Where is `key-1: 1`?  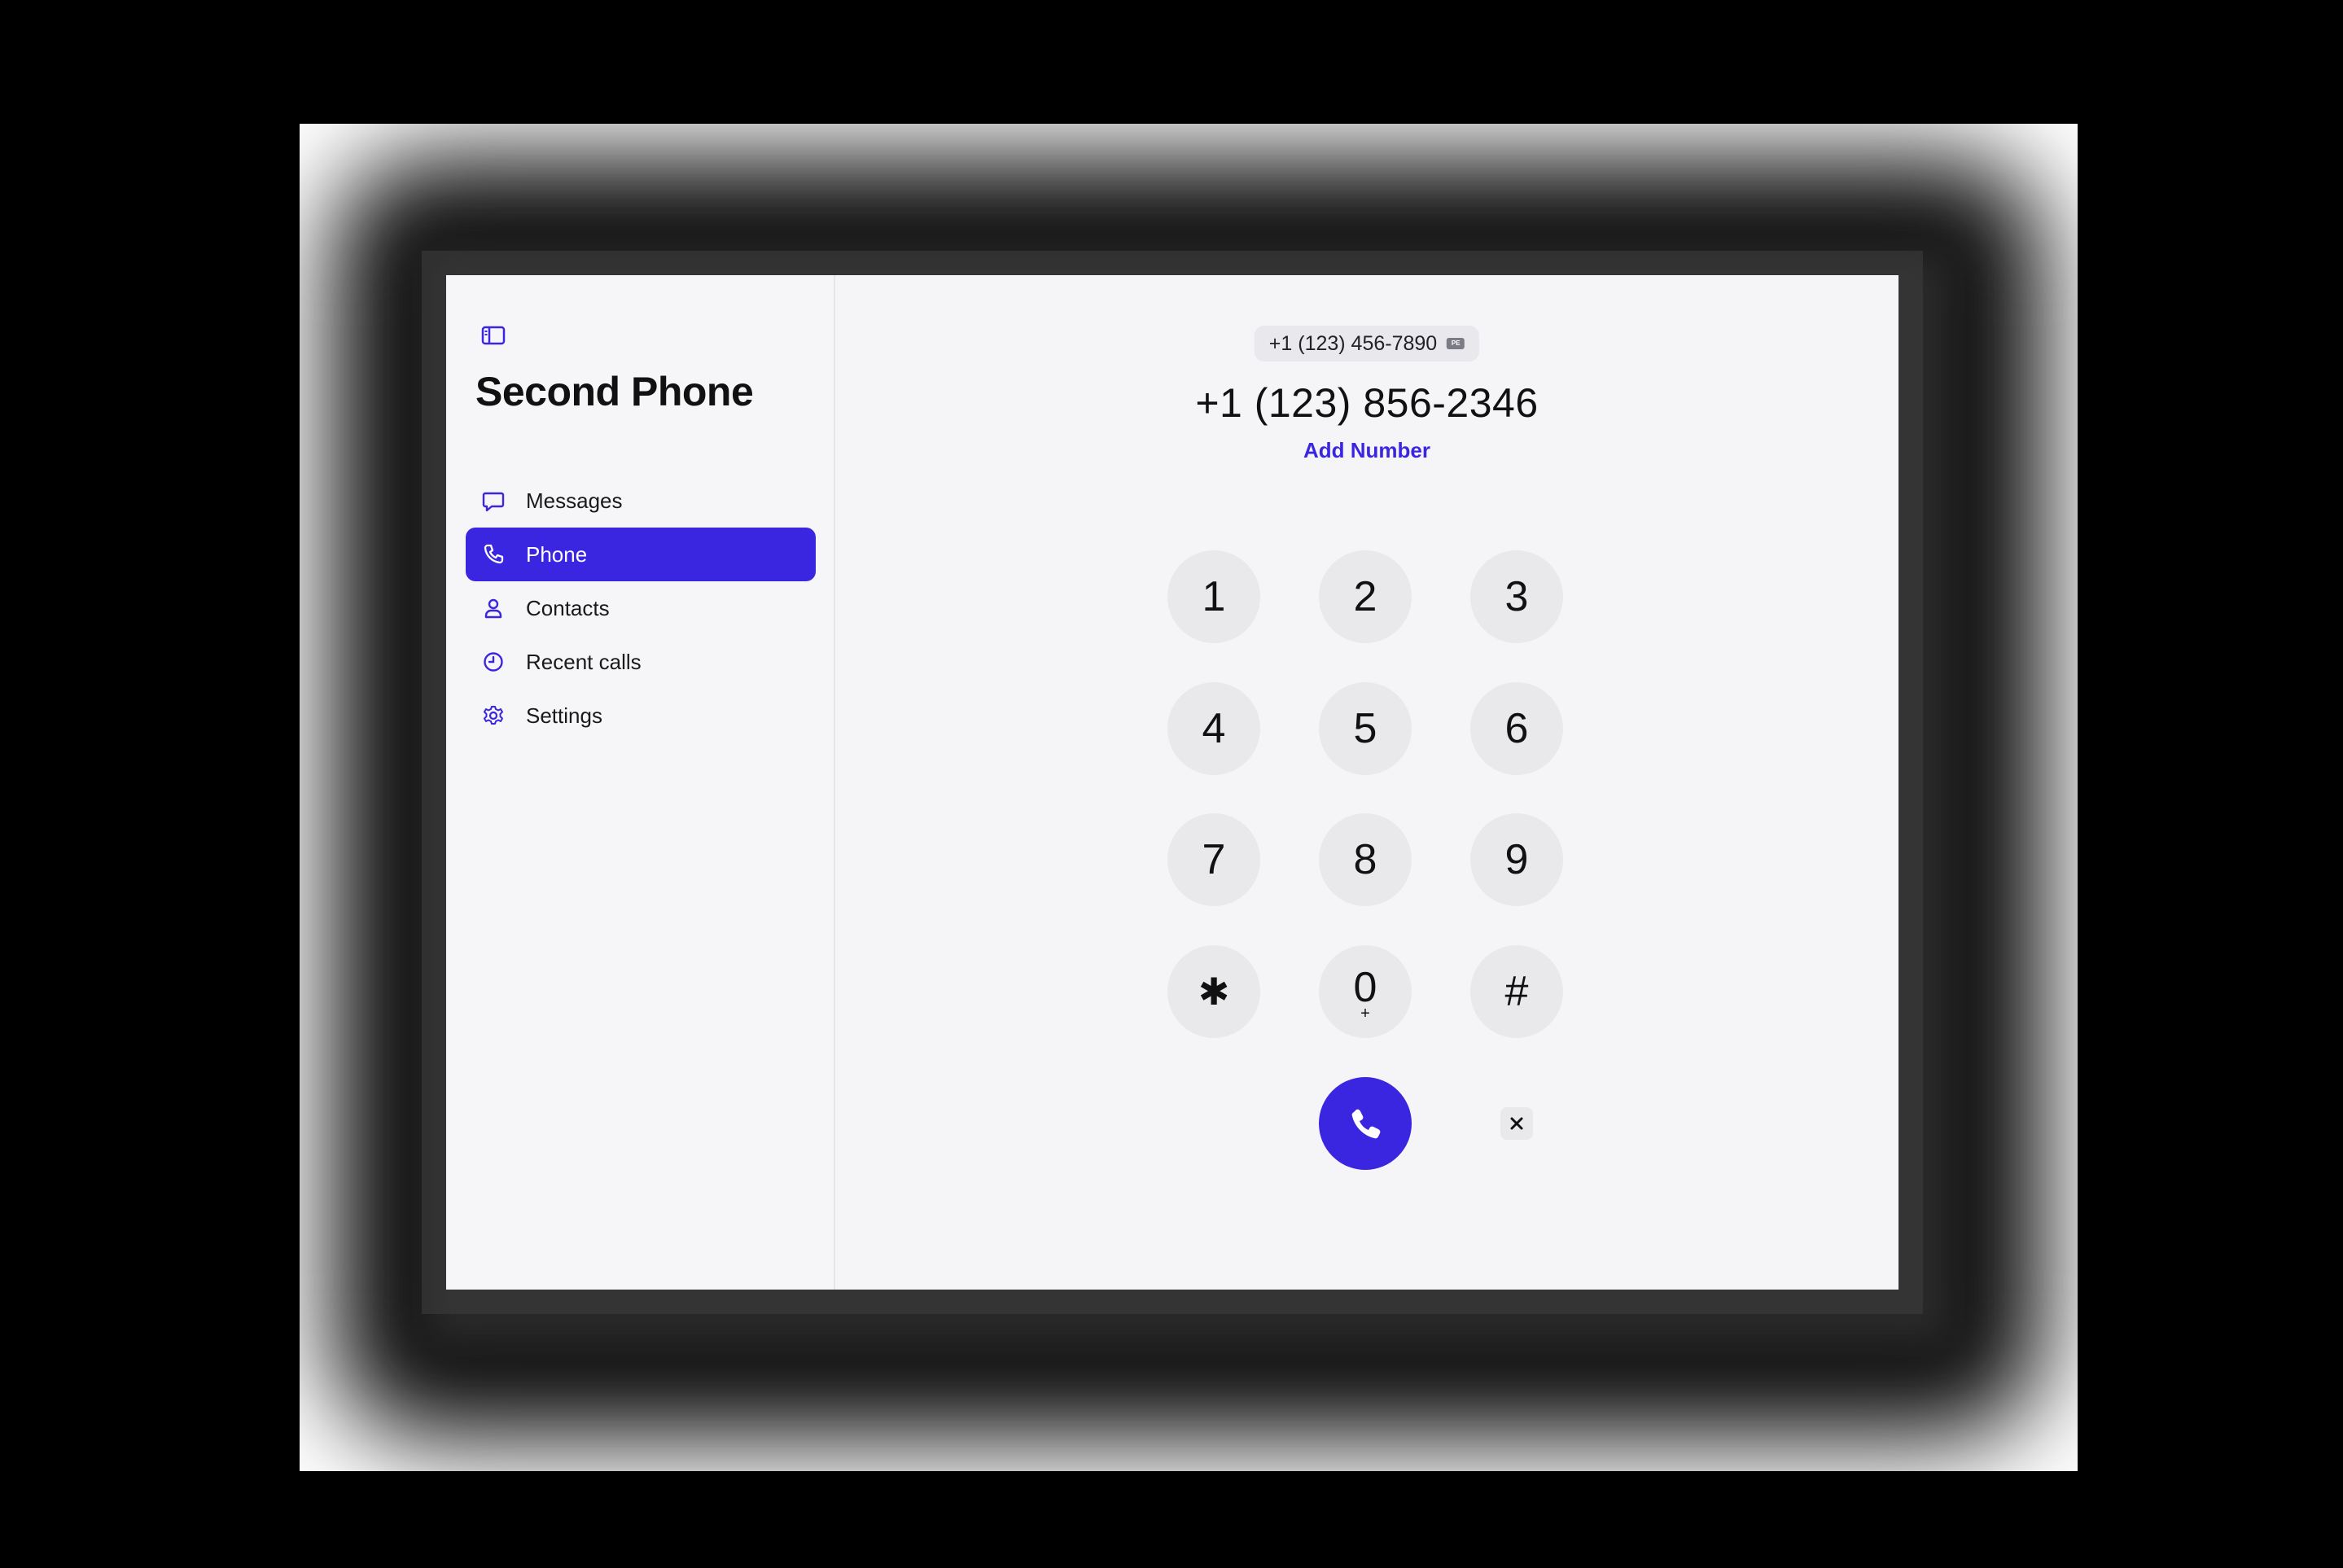 key-1: 1 is located at coordinates (1213, 597).